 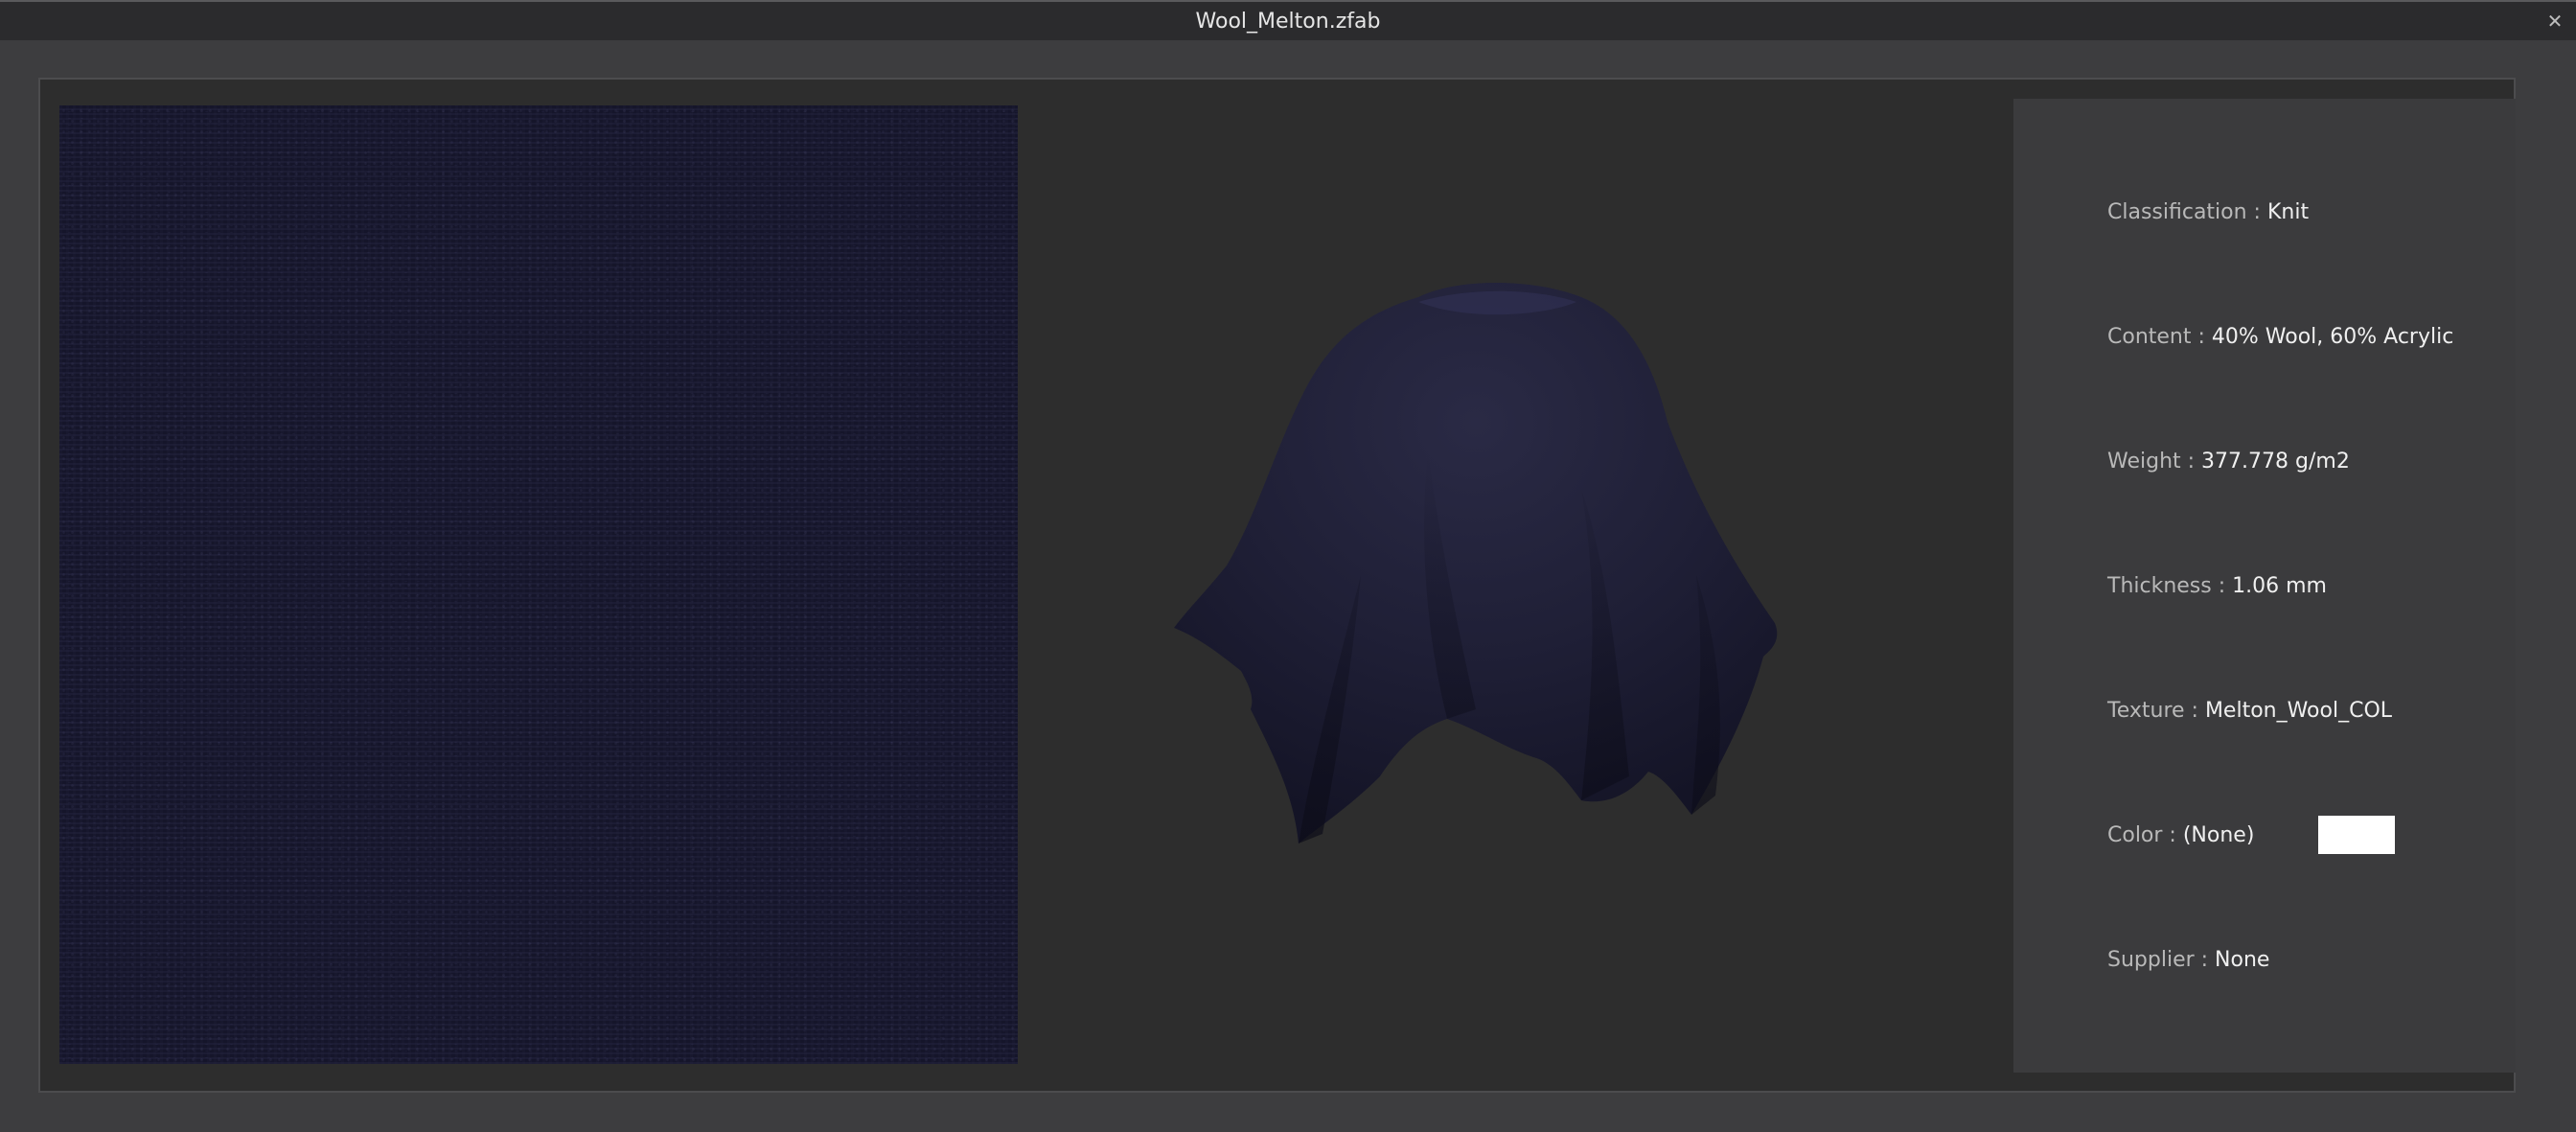 I want to click on info-supplier: Supplier : None, so click(x=2188, y=960).